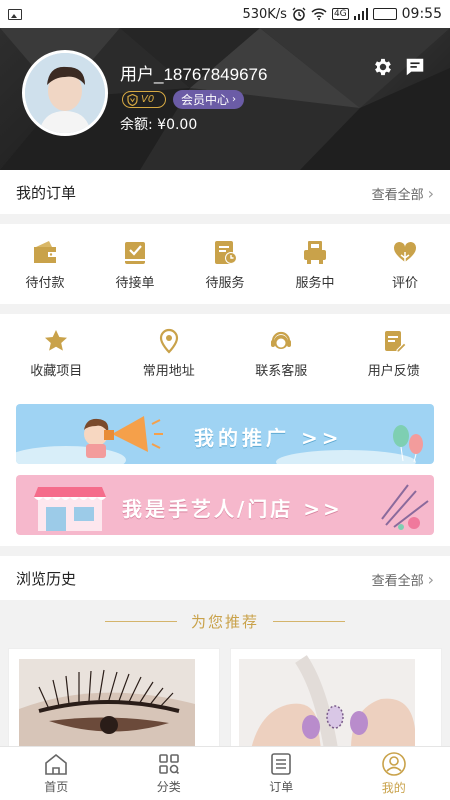 The width and height of the screenshot is (450, 800). I want to click on category-icon, so click(168, 764).